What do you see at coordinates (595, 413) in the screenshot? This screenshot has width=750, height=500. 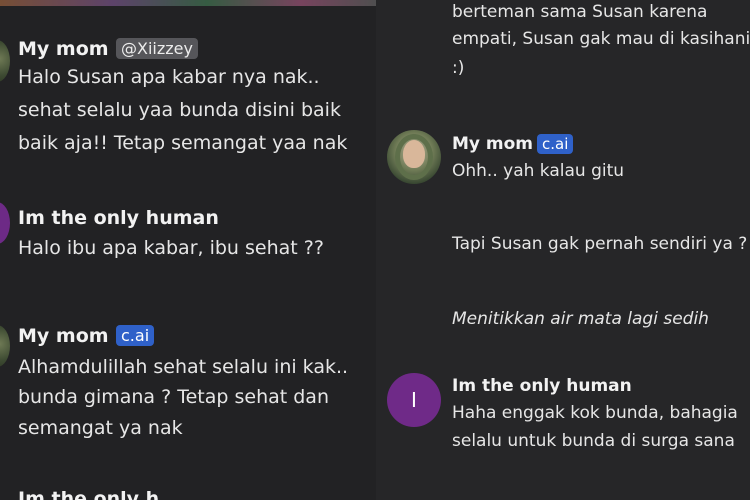 I see `message-line: Haha enggak kok bunda, bahagia` at bounding box center [595, 413].